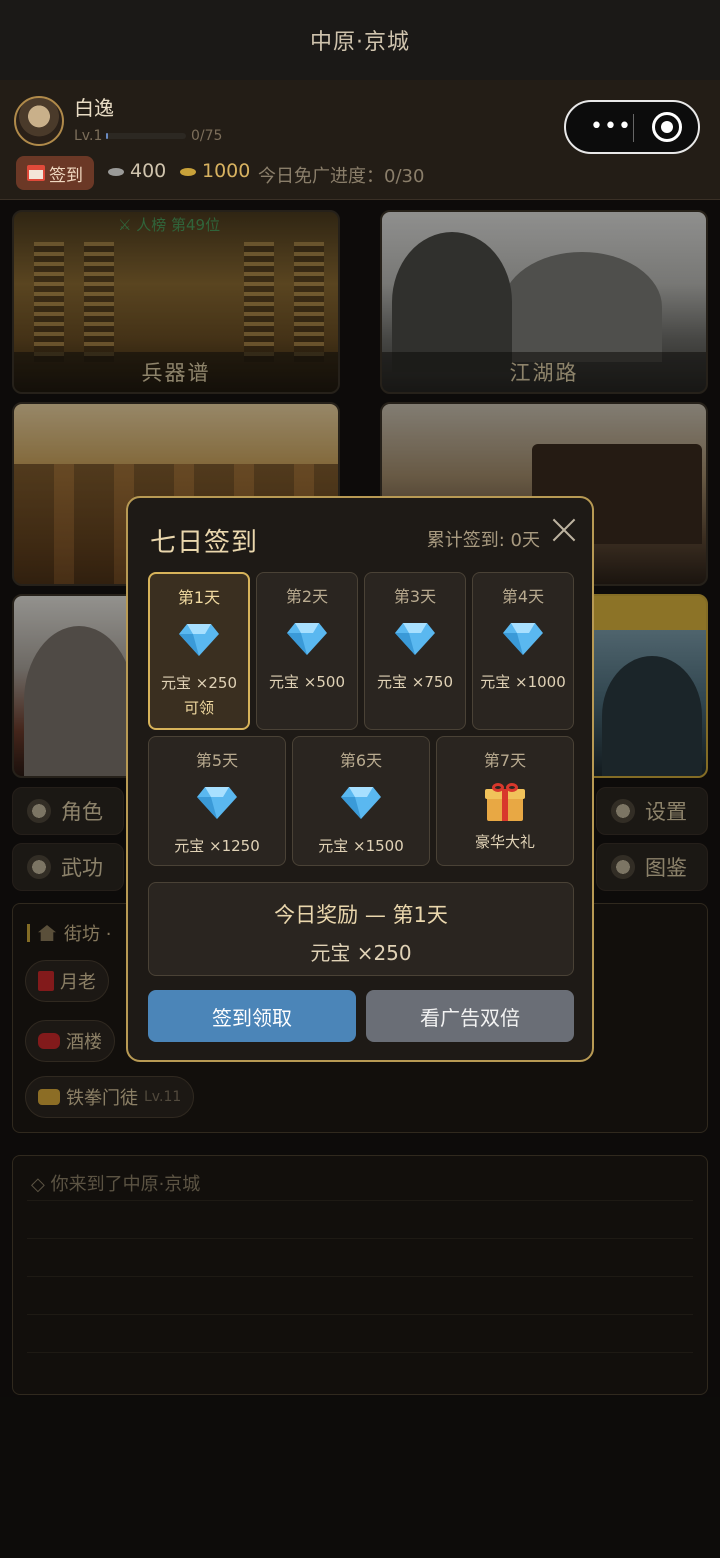 Image resolution: width=720 pixels, height=1558 pixels. I want to click on day-label: 第7天, so click(505, 760).